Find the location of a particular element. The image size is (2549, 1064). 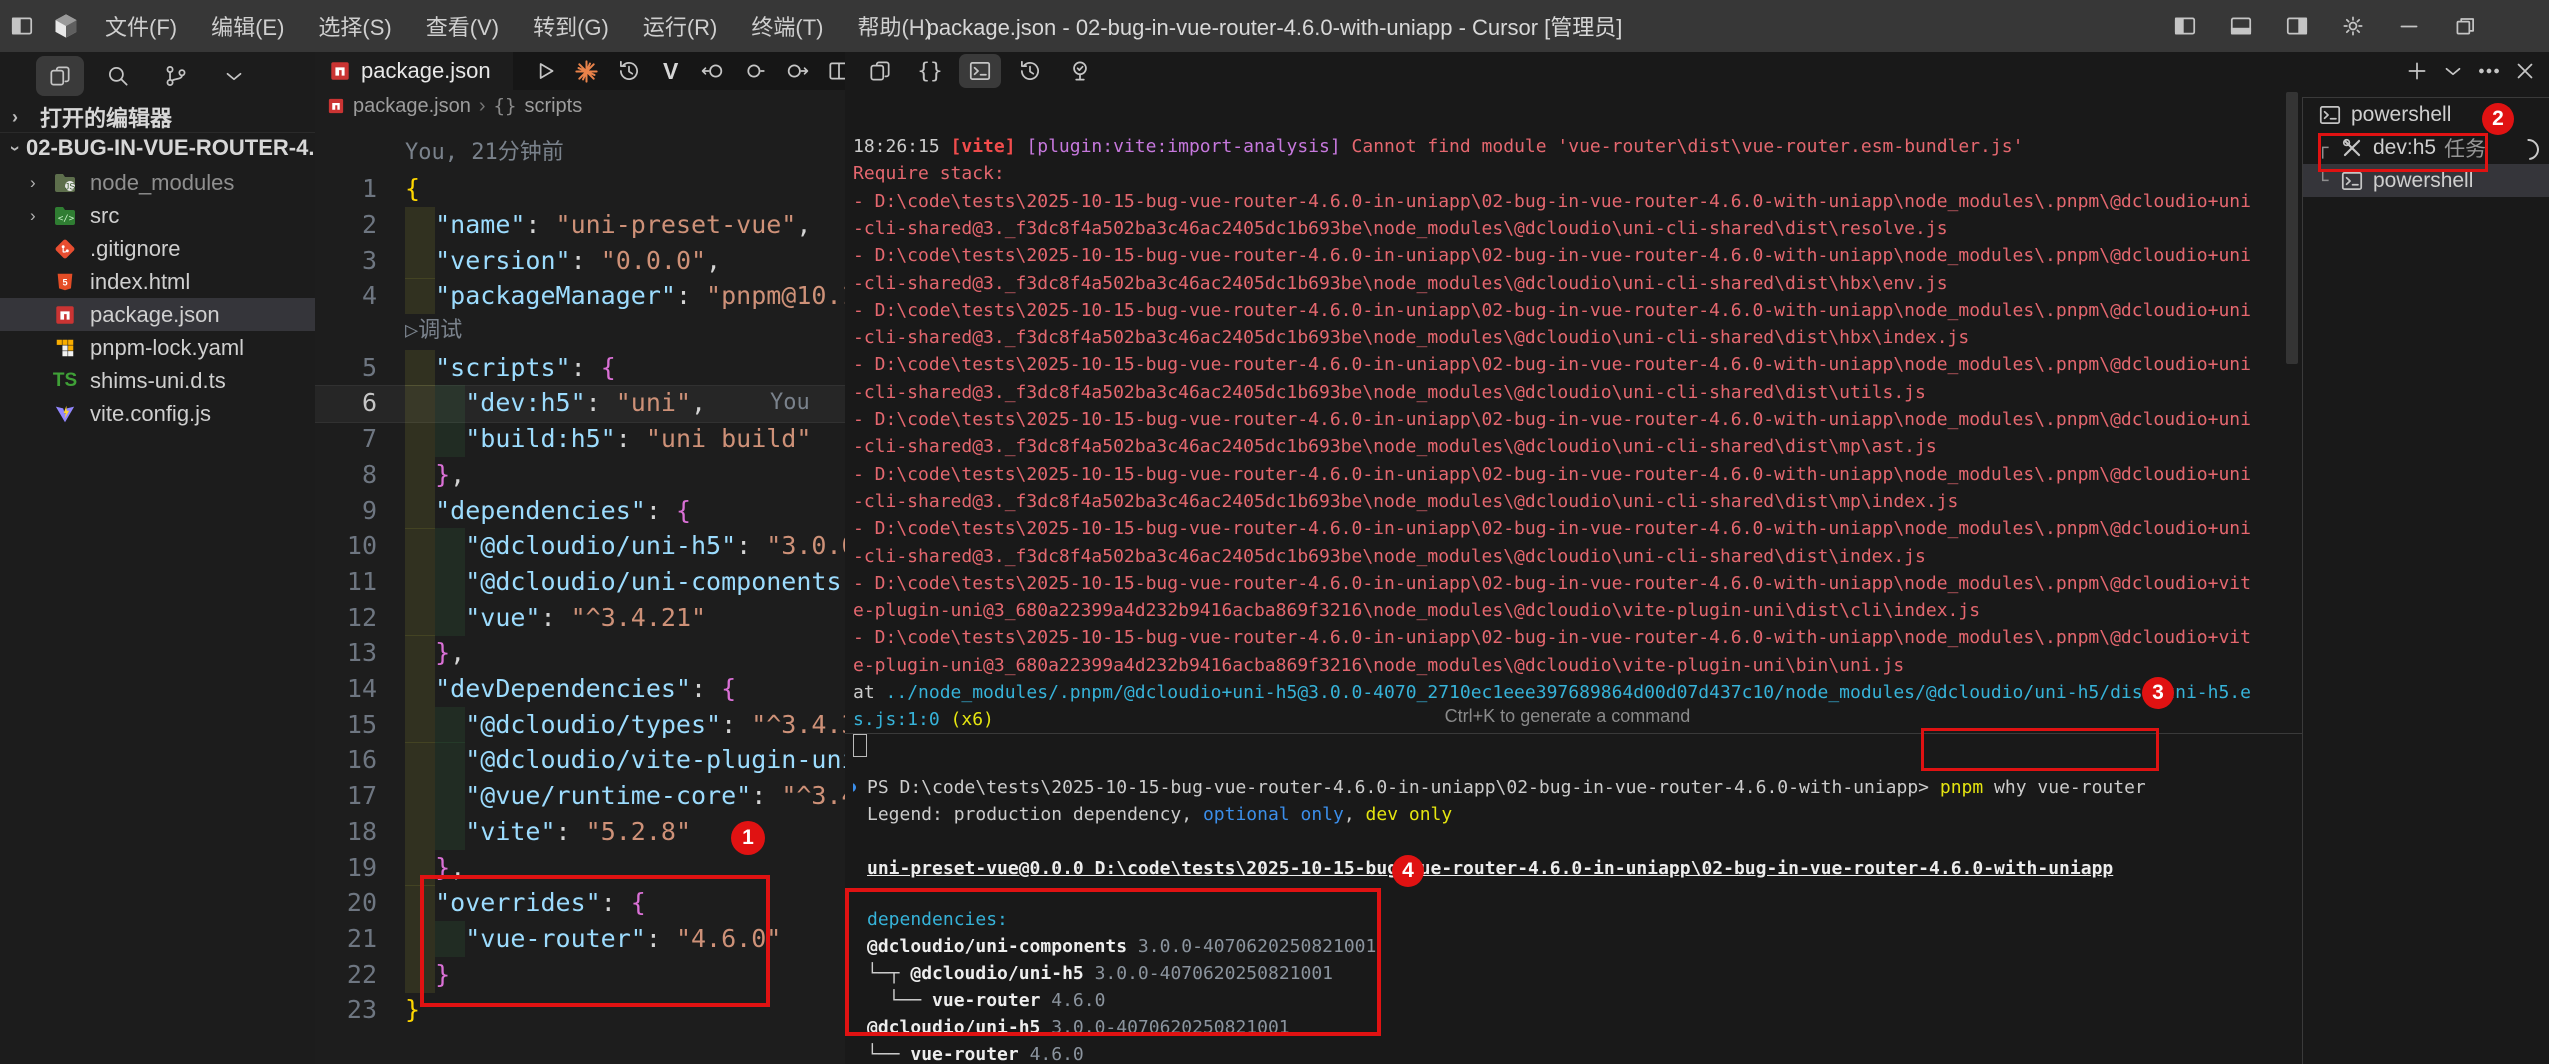

ts-icon: TS is located at coordinates (65, 380).